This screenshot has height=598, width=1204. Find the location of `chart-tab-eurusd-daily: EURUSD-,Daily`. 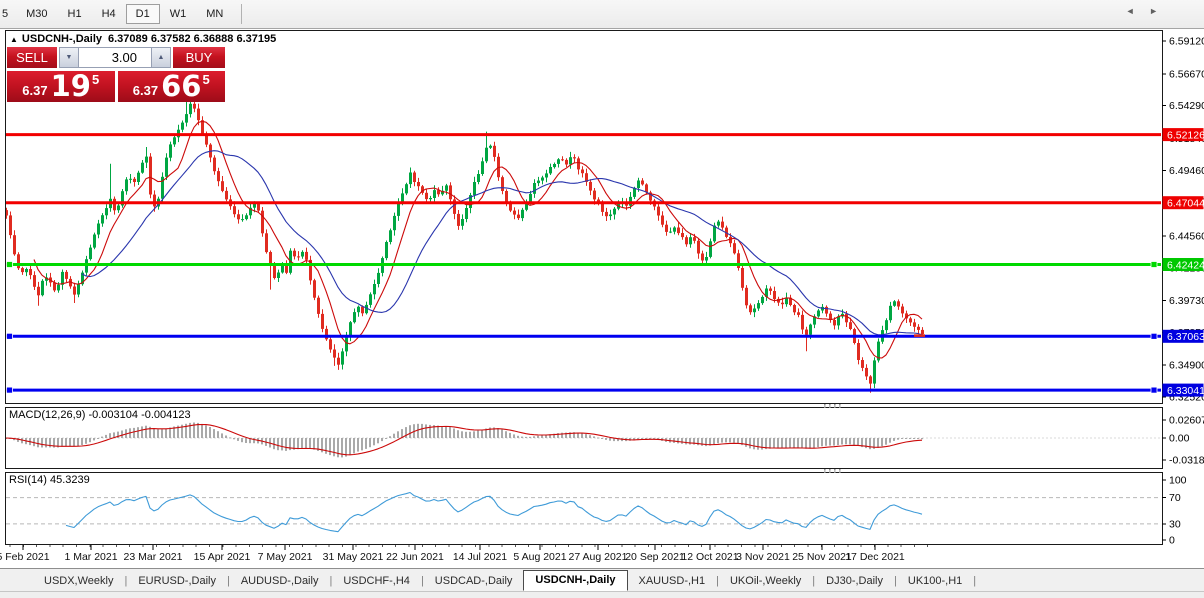

chart-tab-eurusd-daily: EURUSD-,Daily is located at coordinates (177, 581).